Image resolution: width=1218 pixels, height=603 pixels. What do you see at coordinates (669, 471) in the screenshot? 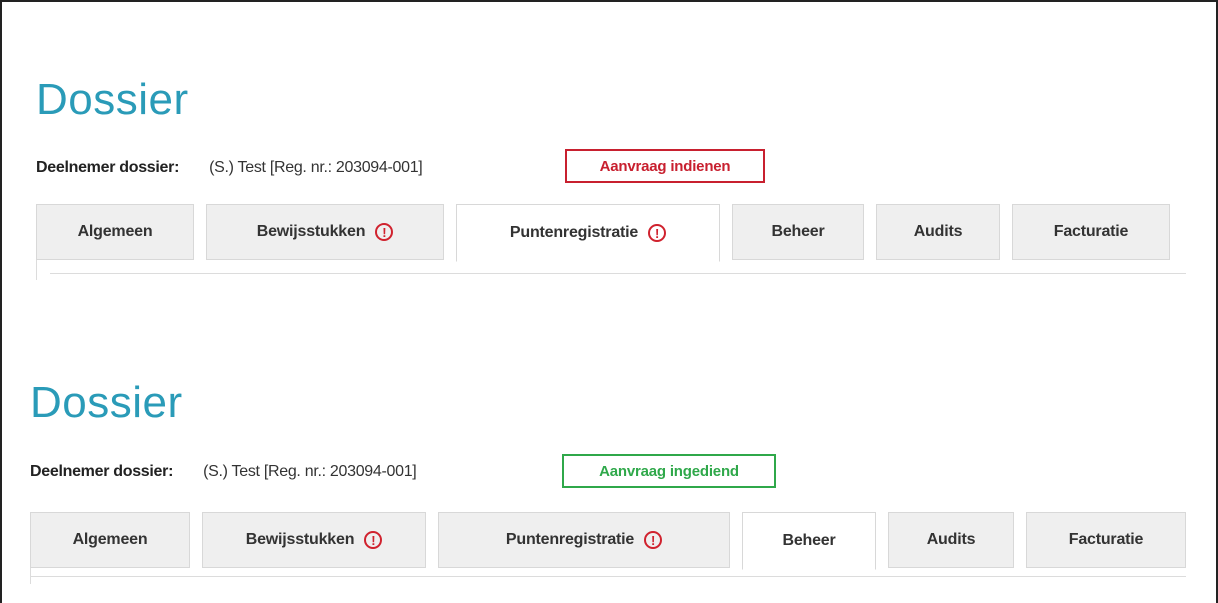
I see `request-submitted-button: Aanvraag ingediend` at bounding box center [669, 471].